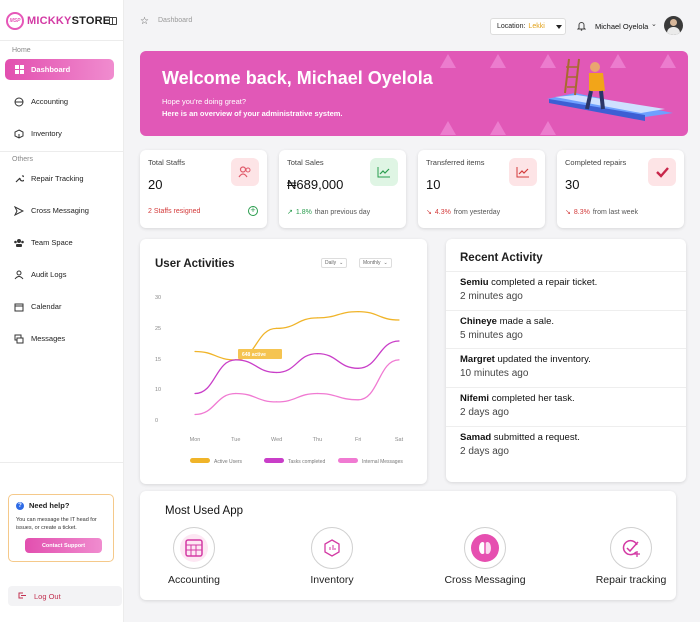 The image size is (700, 622). Describe the element at coordinates (144, 21) in the screenshot. I see `star-icon: ☆` at that location.